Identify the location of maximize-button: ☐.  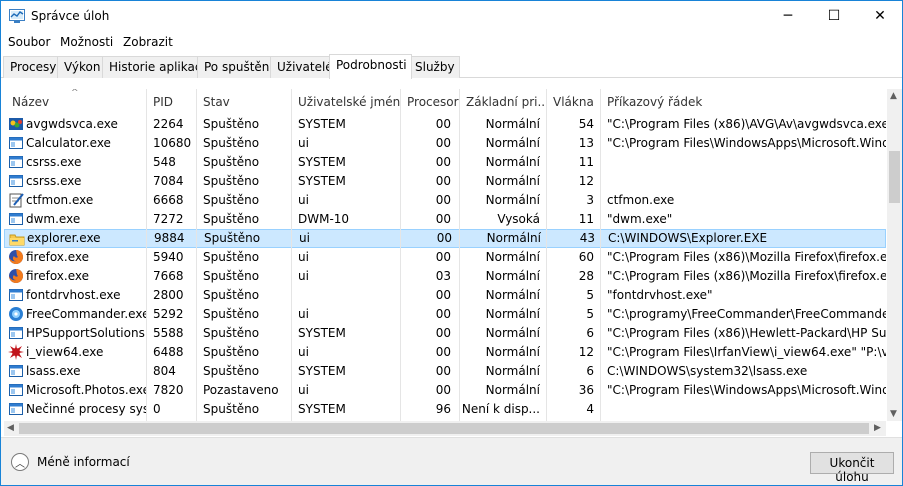
(834, 16).